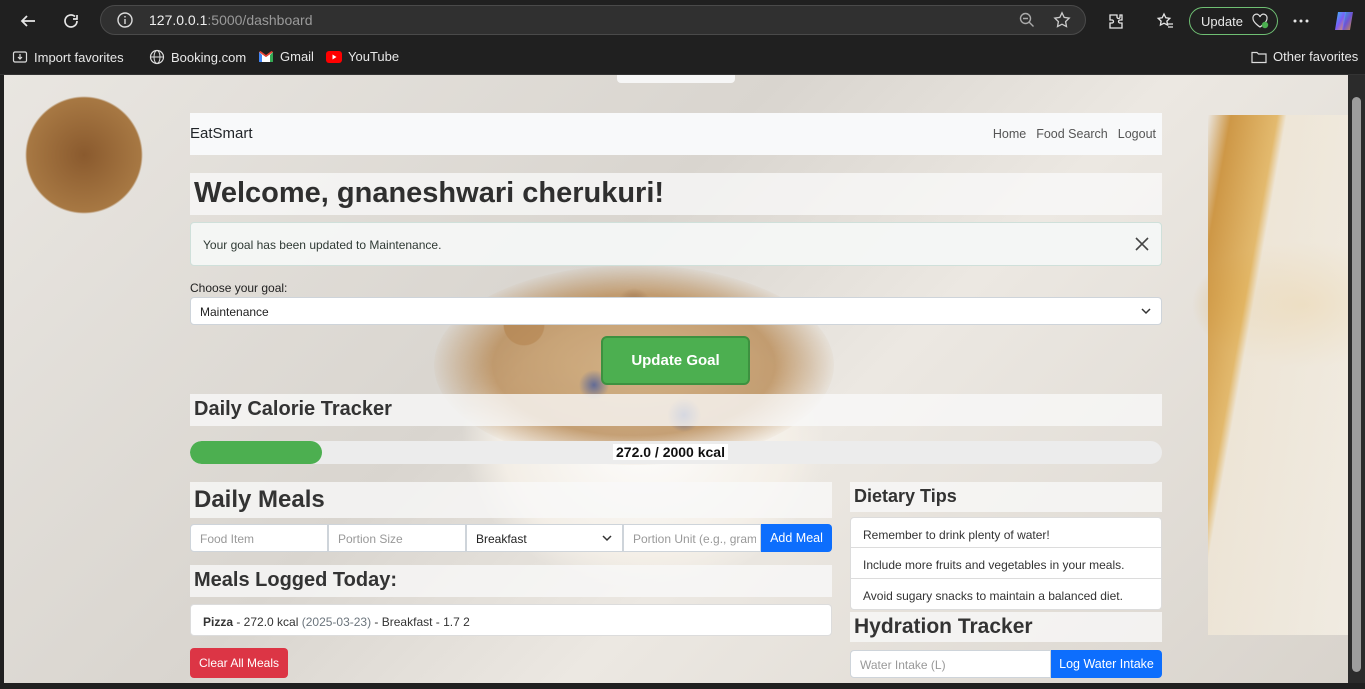  Describe the element at coordinates (676, 79) in the screenshot. I see `scrolled-element-stub` at that location.